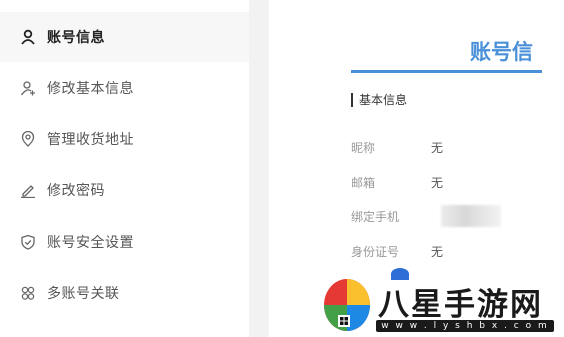 This screenshot has height=337, width=564. I want to click on blurred-phone-value, so click(471, 216).